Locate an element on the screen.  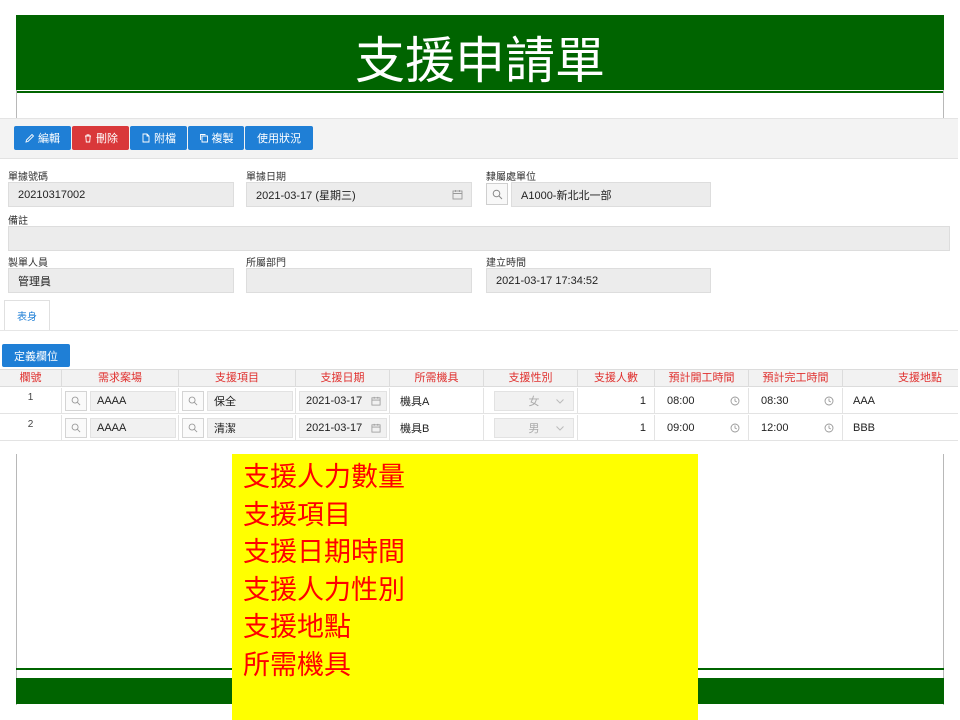
col-header-tool: 所需機具 is located at coordinates (436, 378).